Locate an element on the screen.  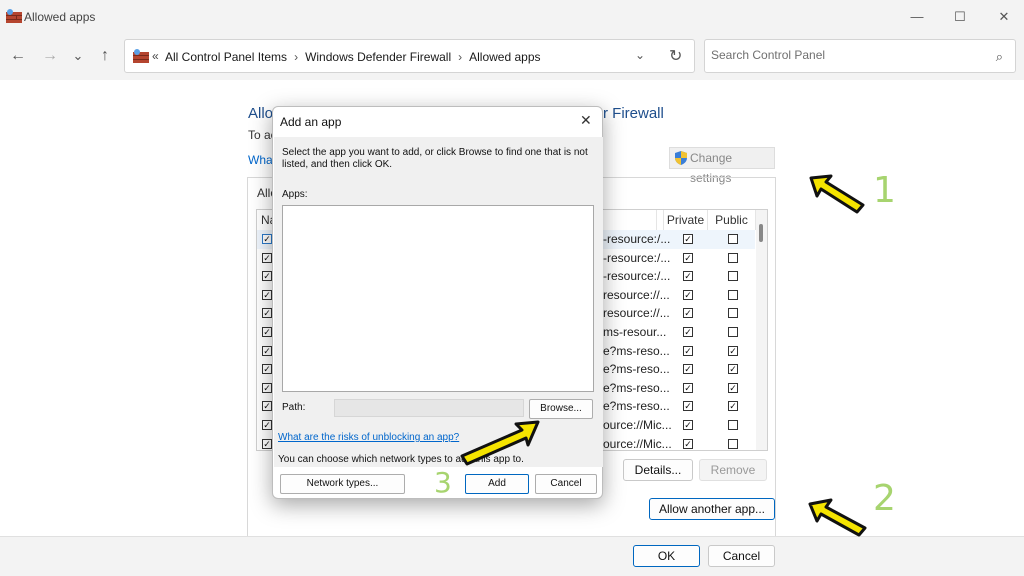
title-bar: Allowed apps — ☐ ✕ is located at coordinates (512, 17).